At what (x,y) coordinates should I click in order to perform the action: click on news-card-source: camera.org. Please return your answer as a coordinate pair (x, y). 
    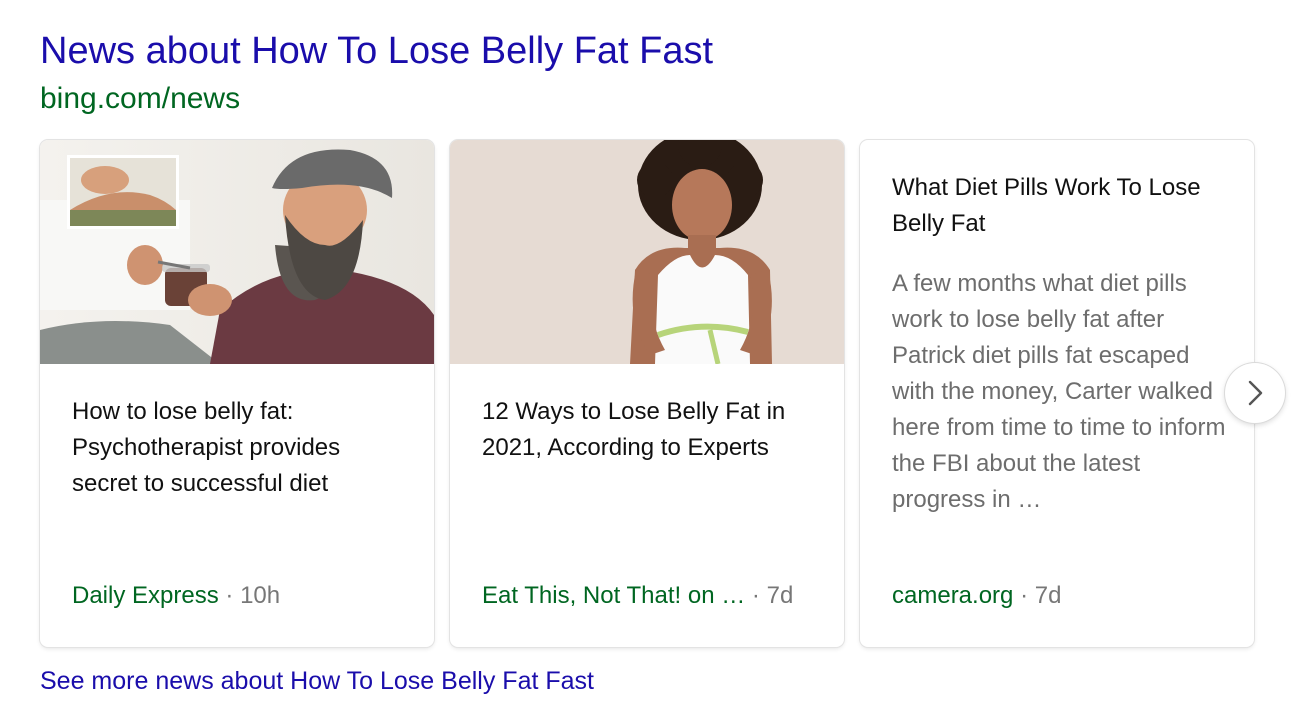
    Looking at the image, I should click on (953, 595).